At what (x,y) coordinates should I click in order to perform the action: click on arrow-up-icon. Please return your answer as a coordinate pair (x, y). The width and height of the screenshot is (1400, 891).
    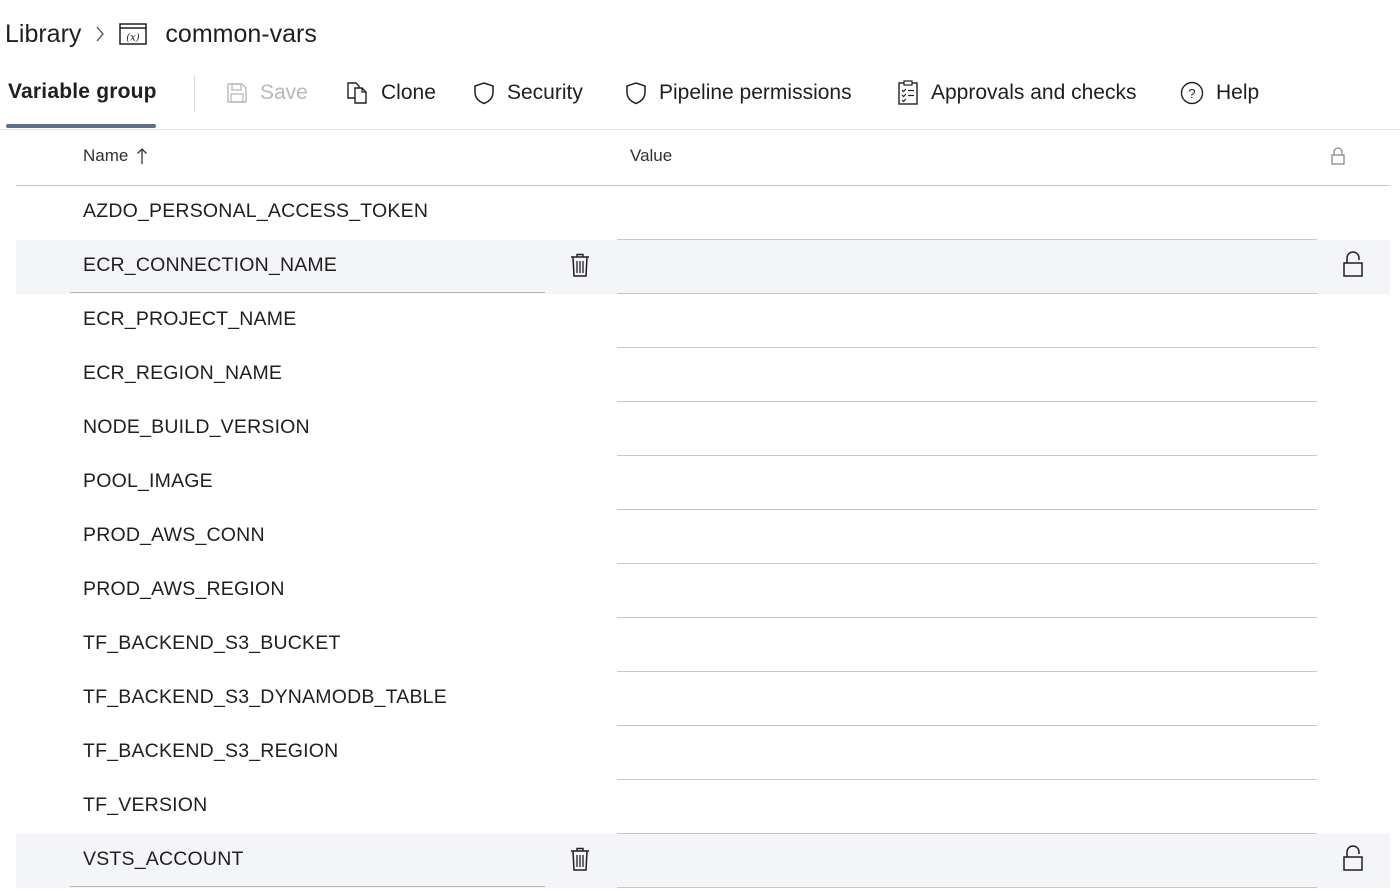
    Looking at the image, I should click on (142, 156).